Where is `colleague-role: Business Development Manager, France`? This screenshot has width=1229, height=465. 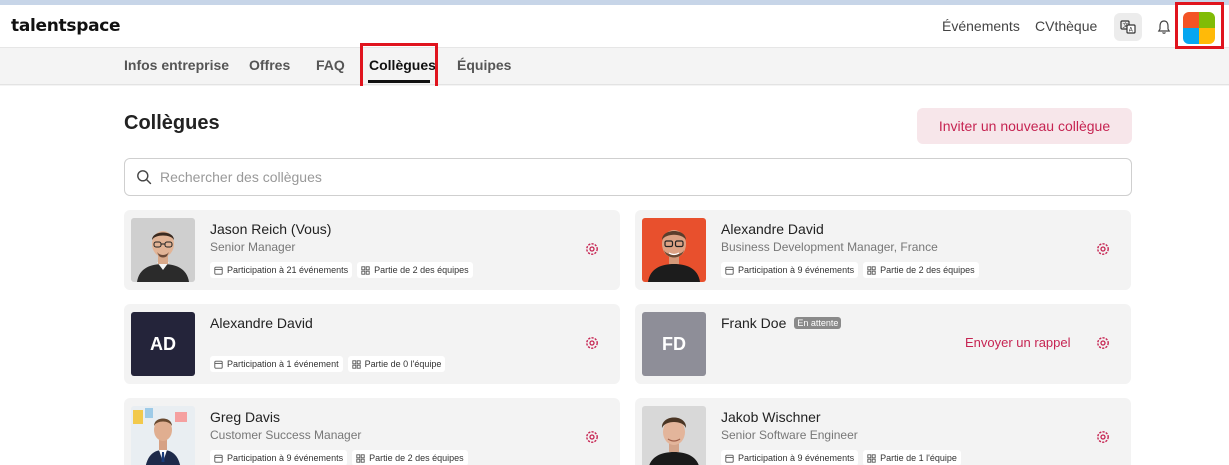
colleague-role: Business Development Manager, France is located at coordinates (829, 247).